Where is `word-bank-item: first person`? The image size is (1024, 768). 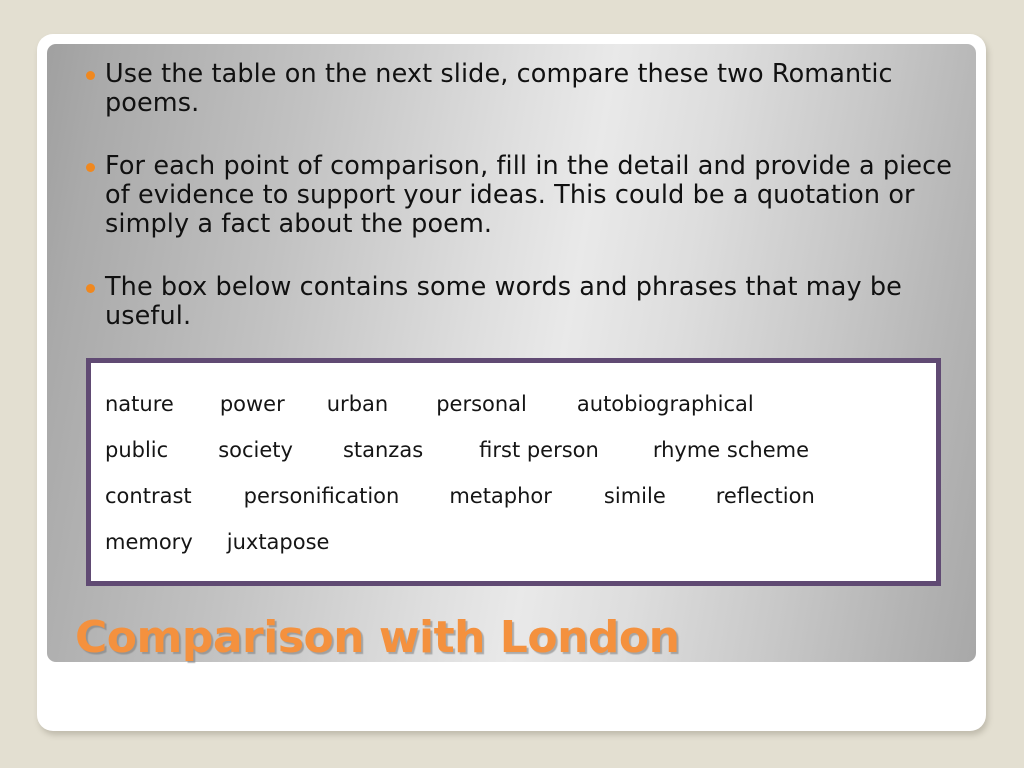 word-bank-item: first person is located at coordinates (539, 450).